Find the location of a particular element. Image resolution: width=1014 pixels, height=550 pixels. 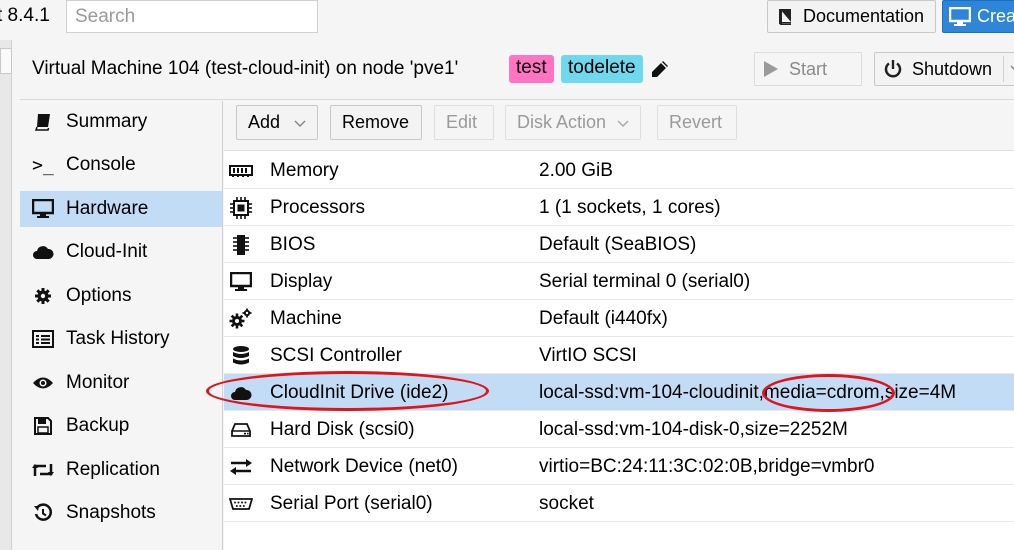

sidebar-item-summary: Summary is located at coordinates (121, 122).